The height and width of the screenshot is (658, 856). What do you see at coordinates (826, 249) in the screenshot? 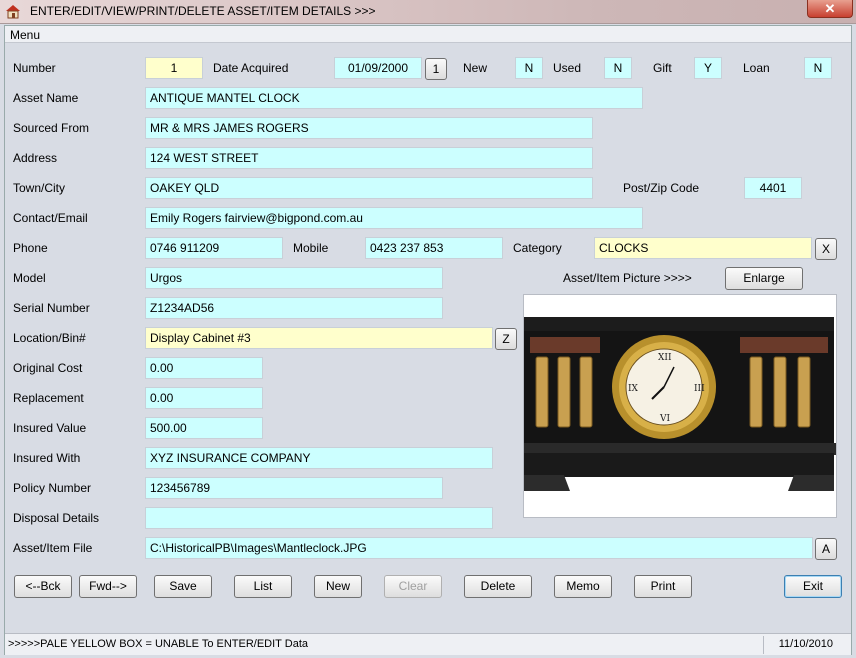
I see `category-select-button: X` at bounding box center [826, 249].